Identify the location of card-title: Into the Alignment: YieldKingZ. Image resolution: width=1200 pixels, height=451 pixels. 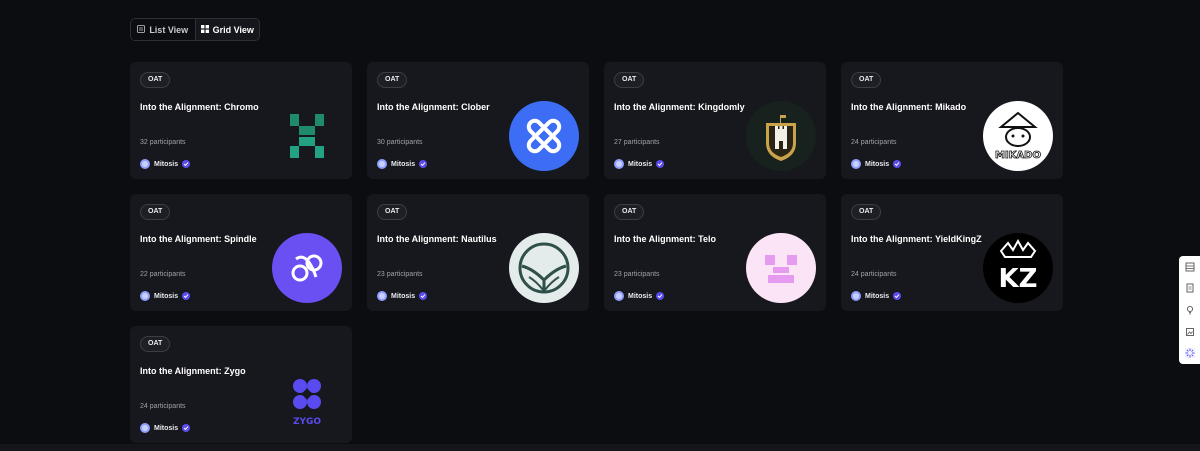
(916, 239).